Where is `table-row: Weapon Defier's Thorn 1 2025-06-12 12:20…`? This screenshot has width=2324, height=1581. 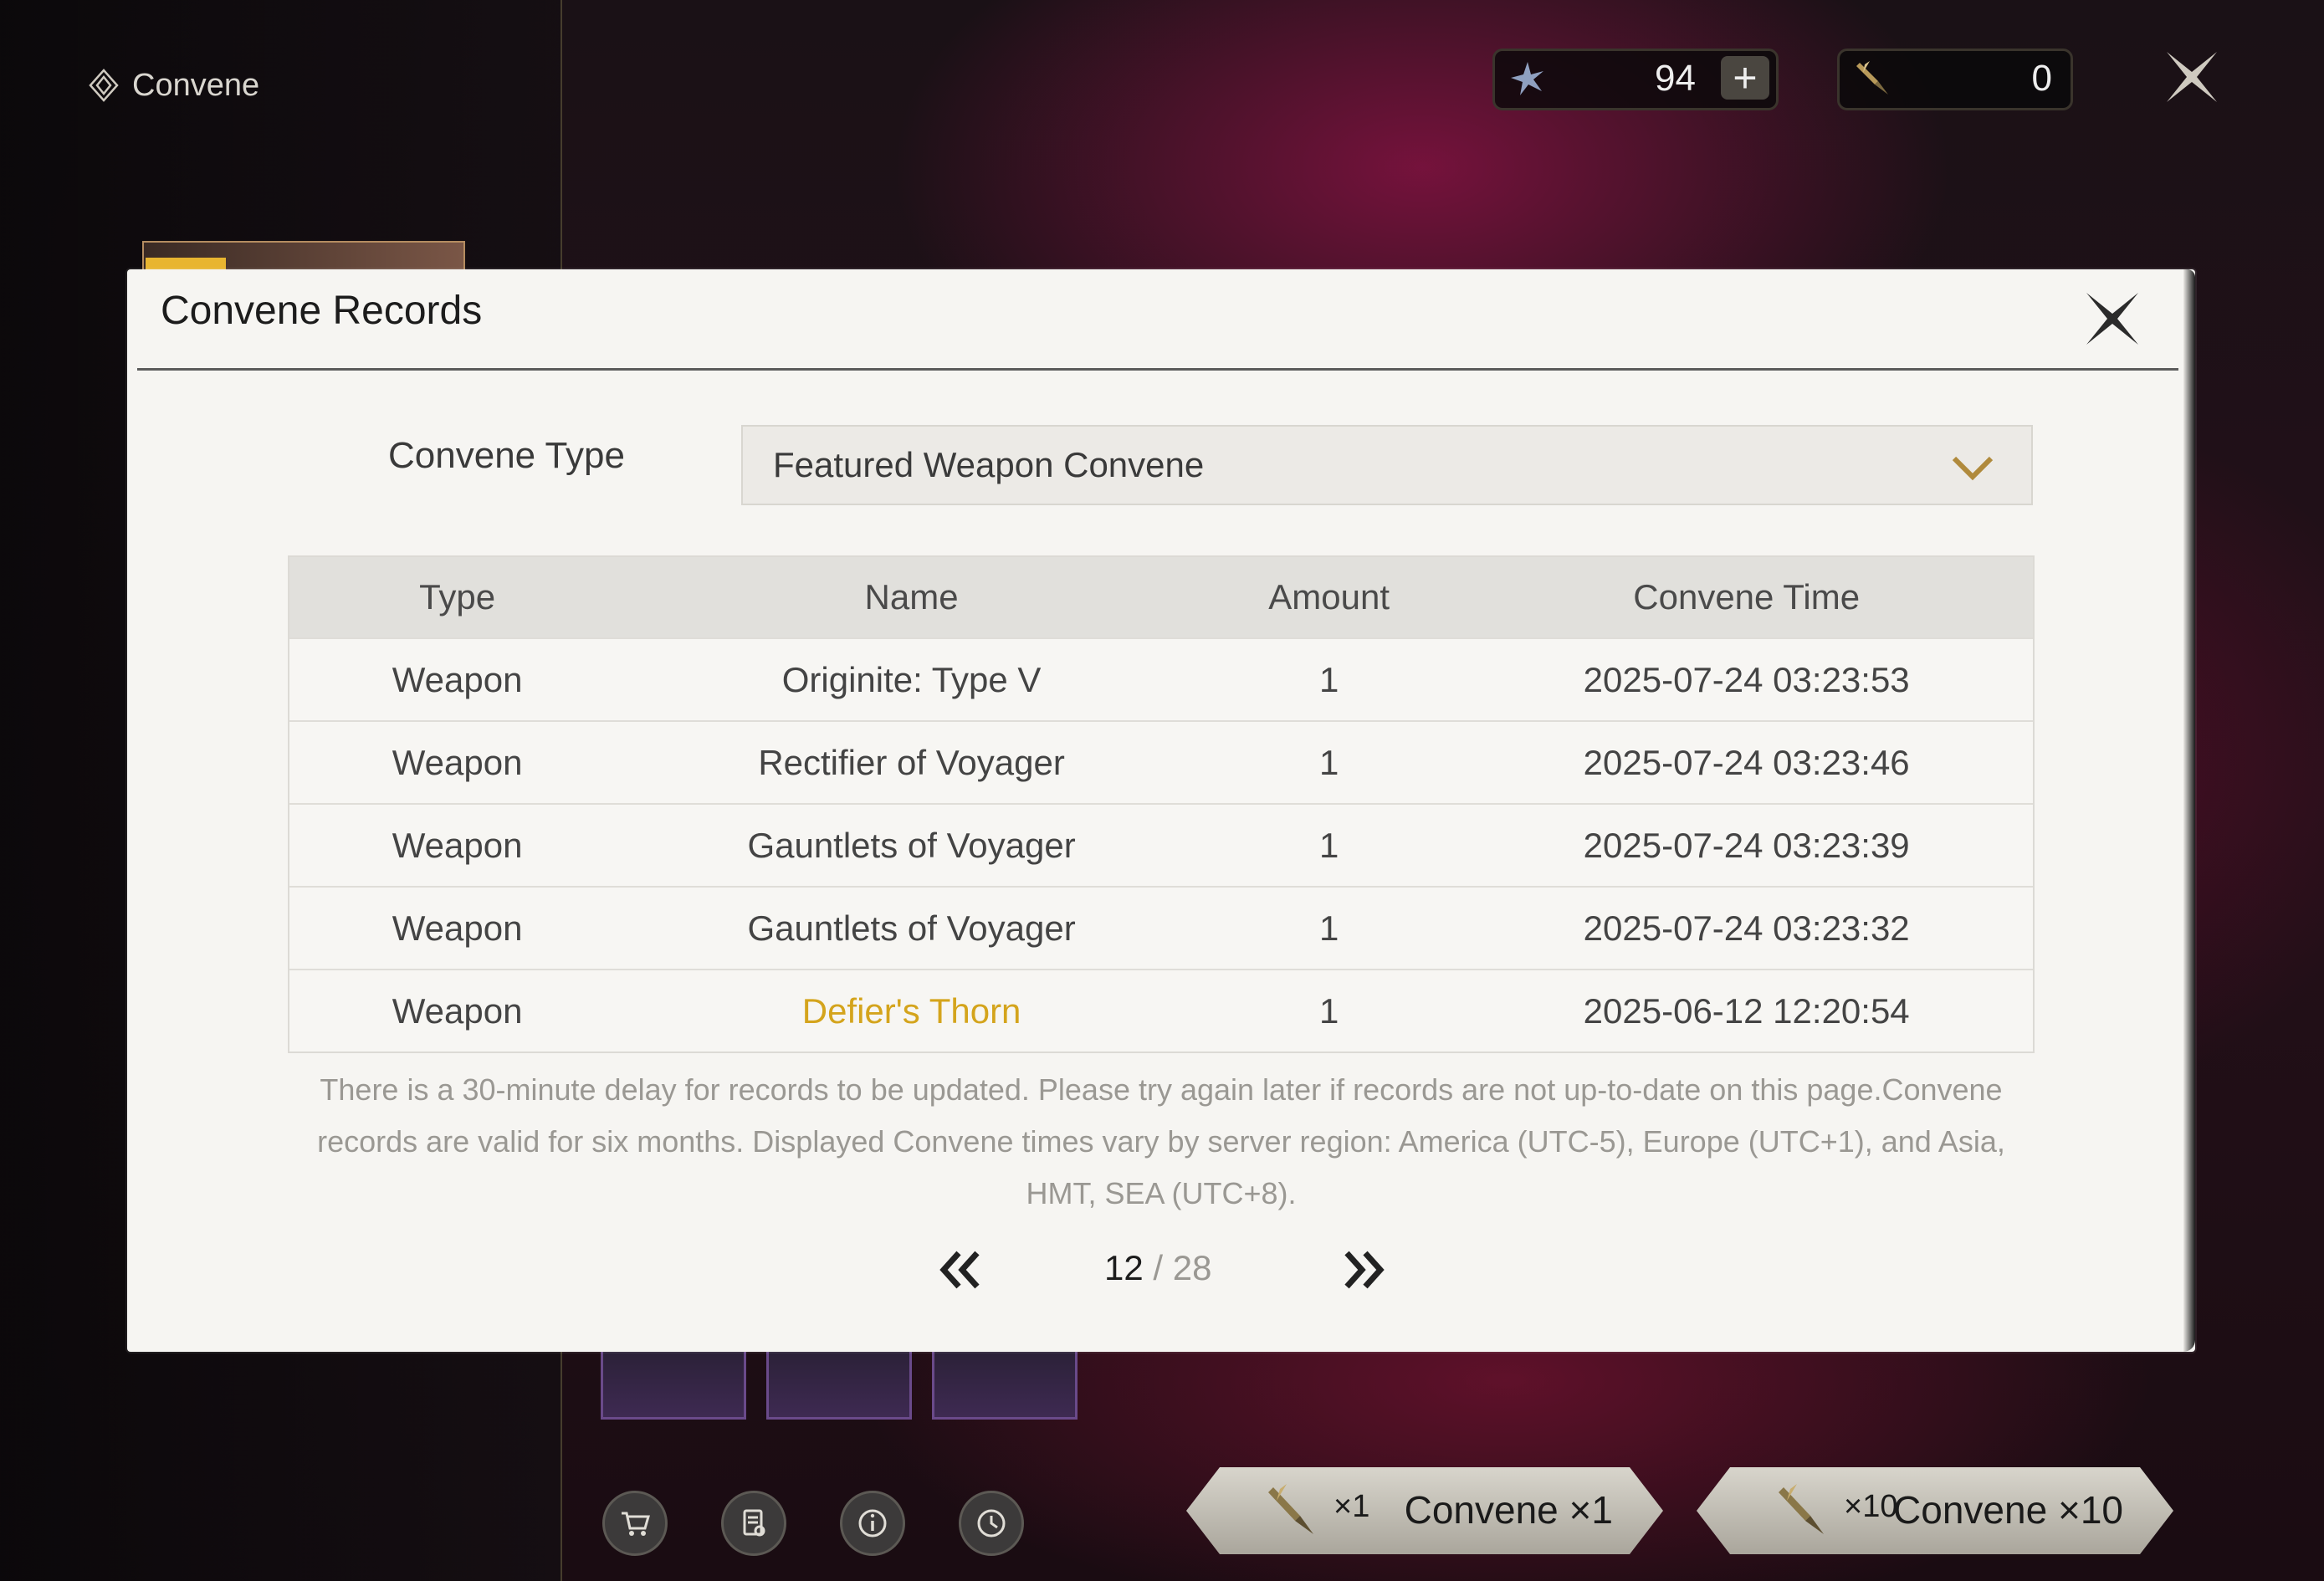 table-row: Weapon Defier's Thorn 1 2025-06-12 12:20… is located at coordinates (1161, 1010).